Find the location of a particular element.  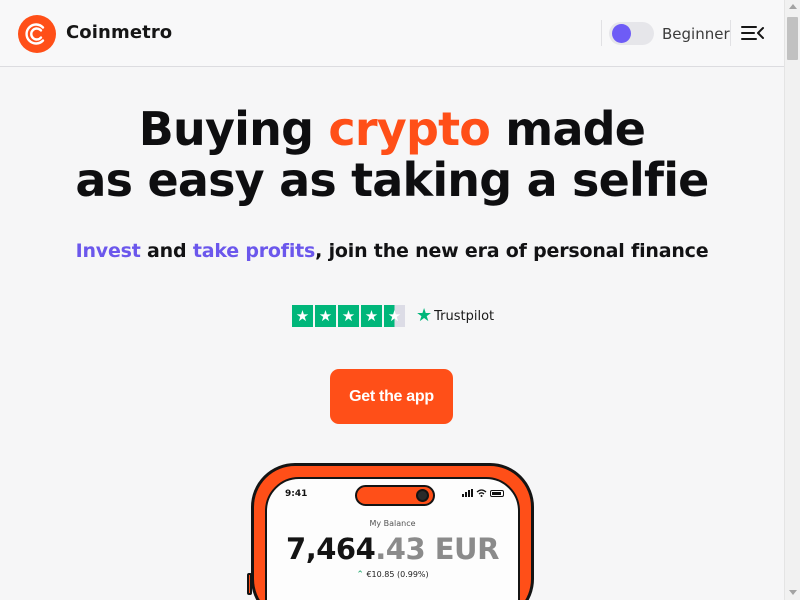

trustpilot-rating: ★ ★ ★ ★ ★ ★ Trustpilot is located at coordinates (393, 316).